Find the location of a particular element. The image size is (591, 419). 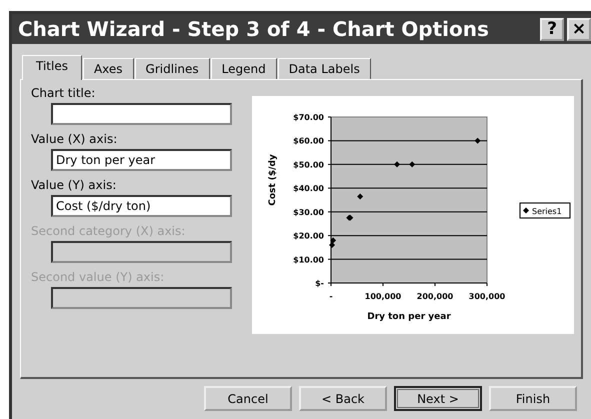

text-field: Dry ton per year is located at coordinates (141, 160).